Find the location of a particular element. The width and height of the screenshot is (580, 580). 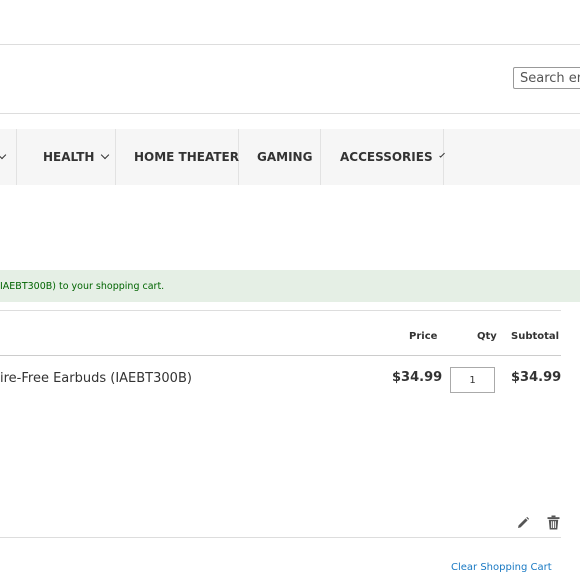

clear-shopping-cart-link: Clear Shopping Cart is located at coordinates (501, 567).